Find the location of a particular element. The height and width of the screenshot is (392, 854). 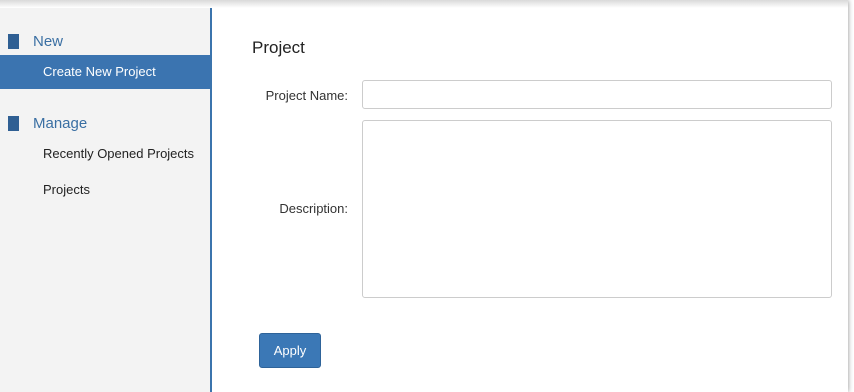

description-label: Description: is located at coordinates (313, 208).